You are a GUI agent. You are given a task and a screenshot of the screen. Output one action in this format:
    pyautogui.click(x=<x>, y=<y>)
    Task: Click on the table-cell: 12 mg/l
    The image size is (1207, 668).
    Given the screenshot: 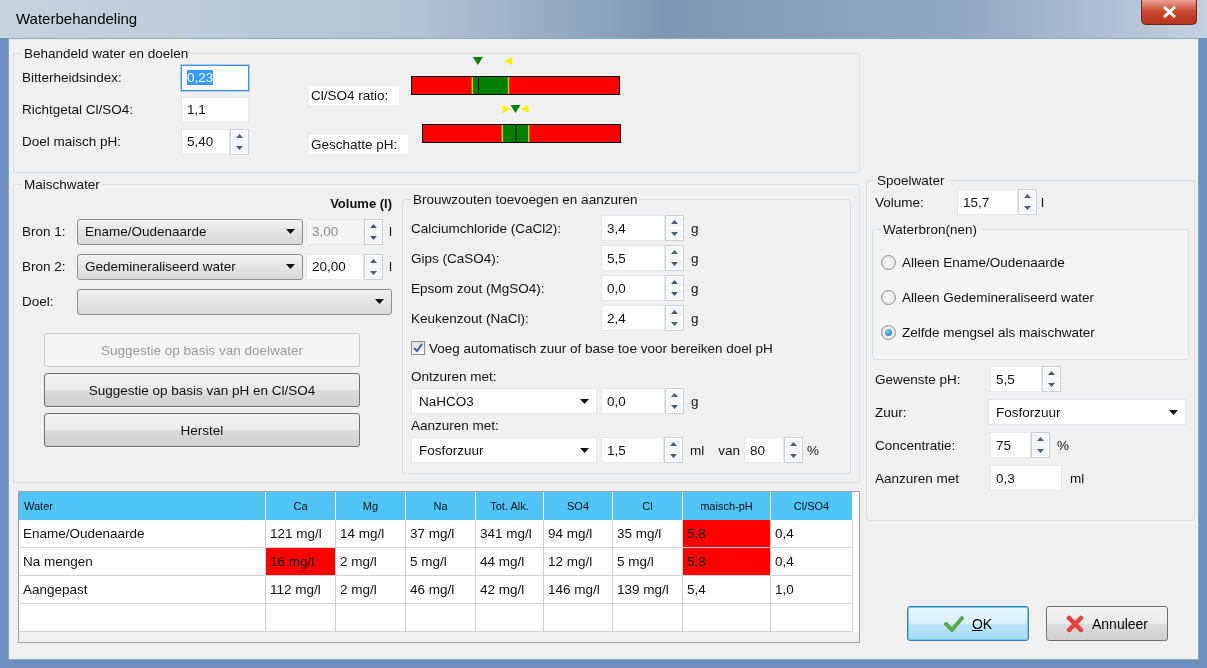 What is the action you would take?
    pyautogui.click(x=578, y=562)
    